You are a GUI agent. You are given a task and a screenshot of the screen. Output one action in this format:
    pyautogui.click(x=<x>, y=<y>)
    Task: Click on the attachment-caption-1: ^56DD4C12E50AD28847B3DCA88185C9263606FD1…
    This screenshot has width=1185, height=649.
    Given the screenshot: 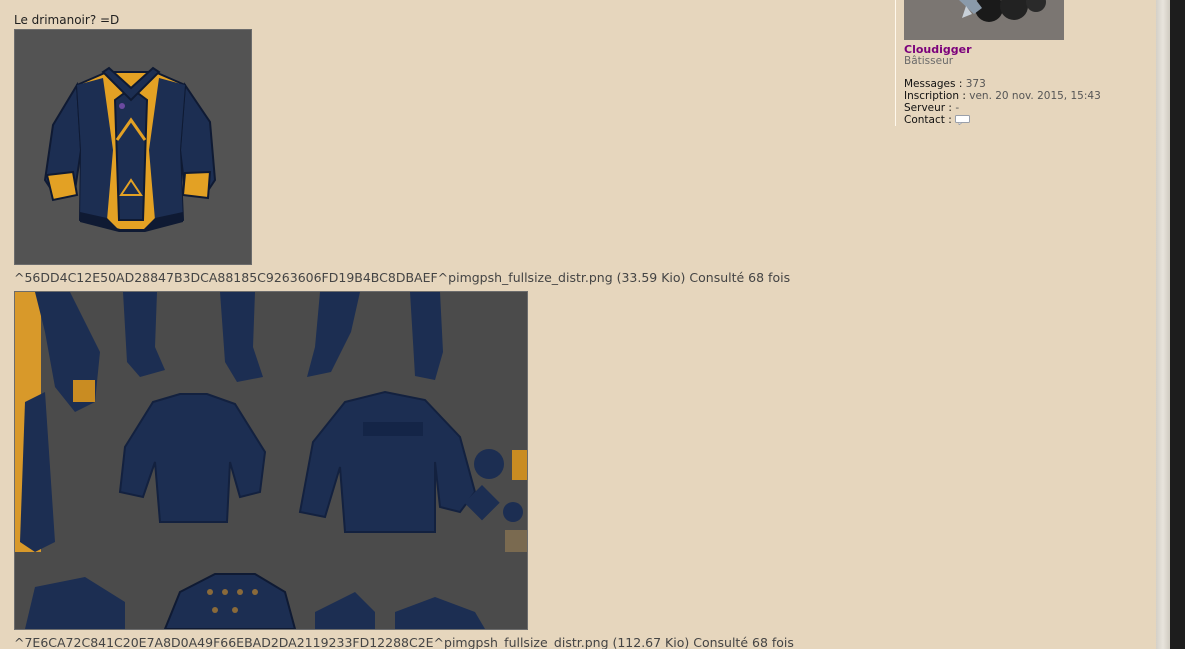 What is the action you would take?
    pyautogui.click(x=402, y=277)
    